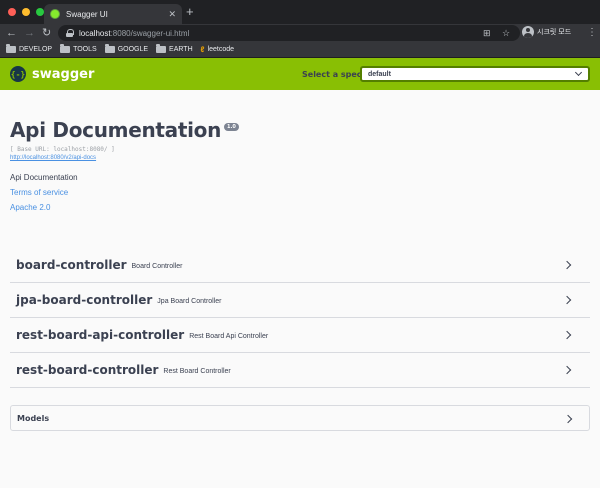 The width and height of the screenshot is (600, 488). Describe the element at coordinates (55, 14) in the screenshot. I see `swagger-favicon-icon` at that location.